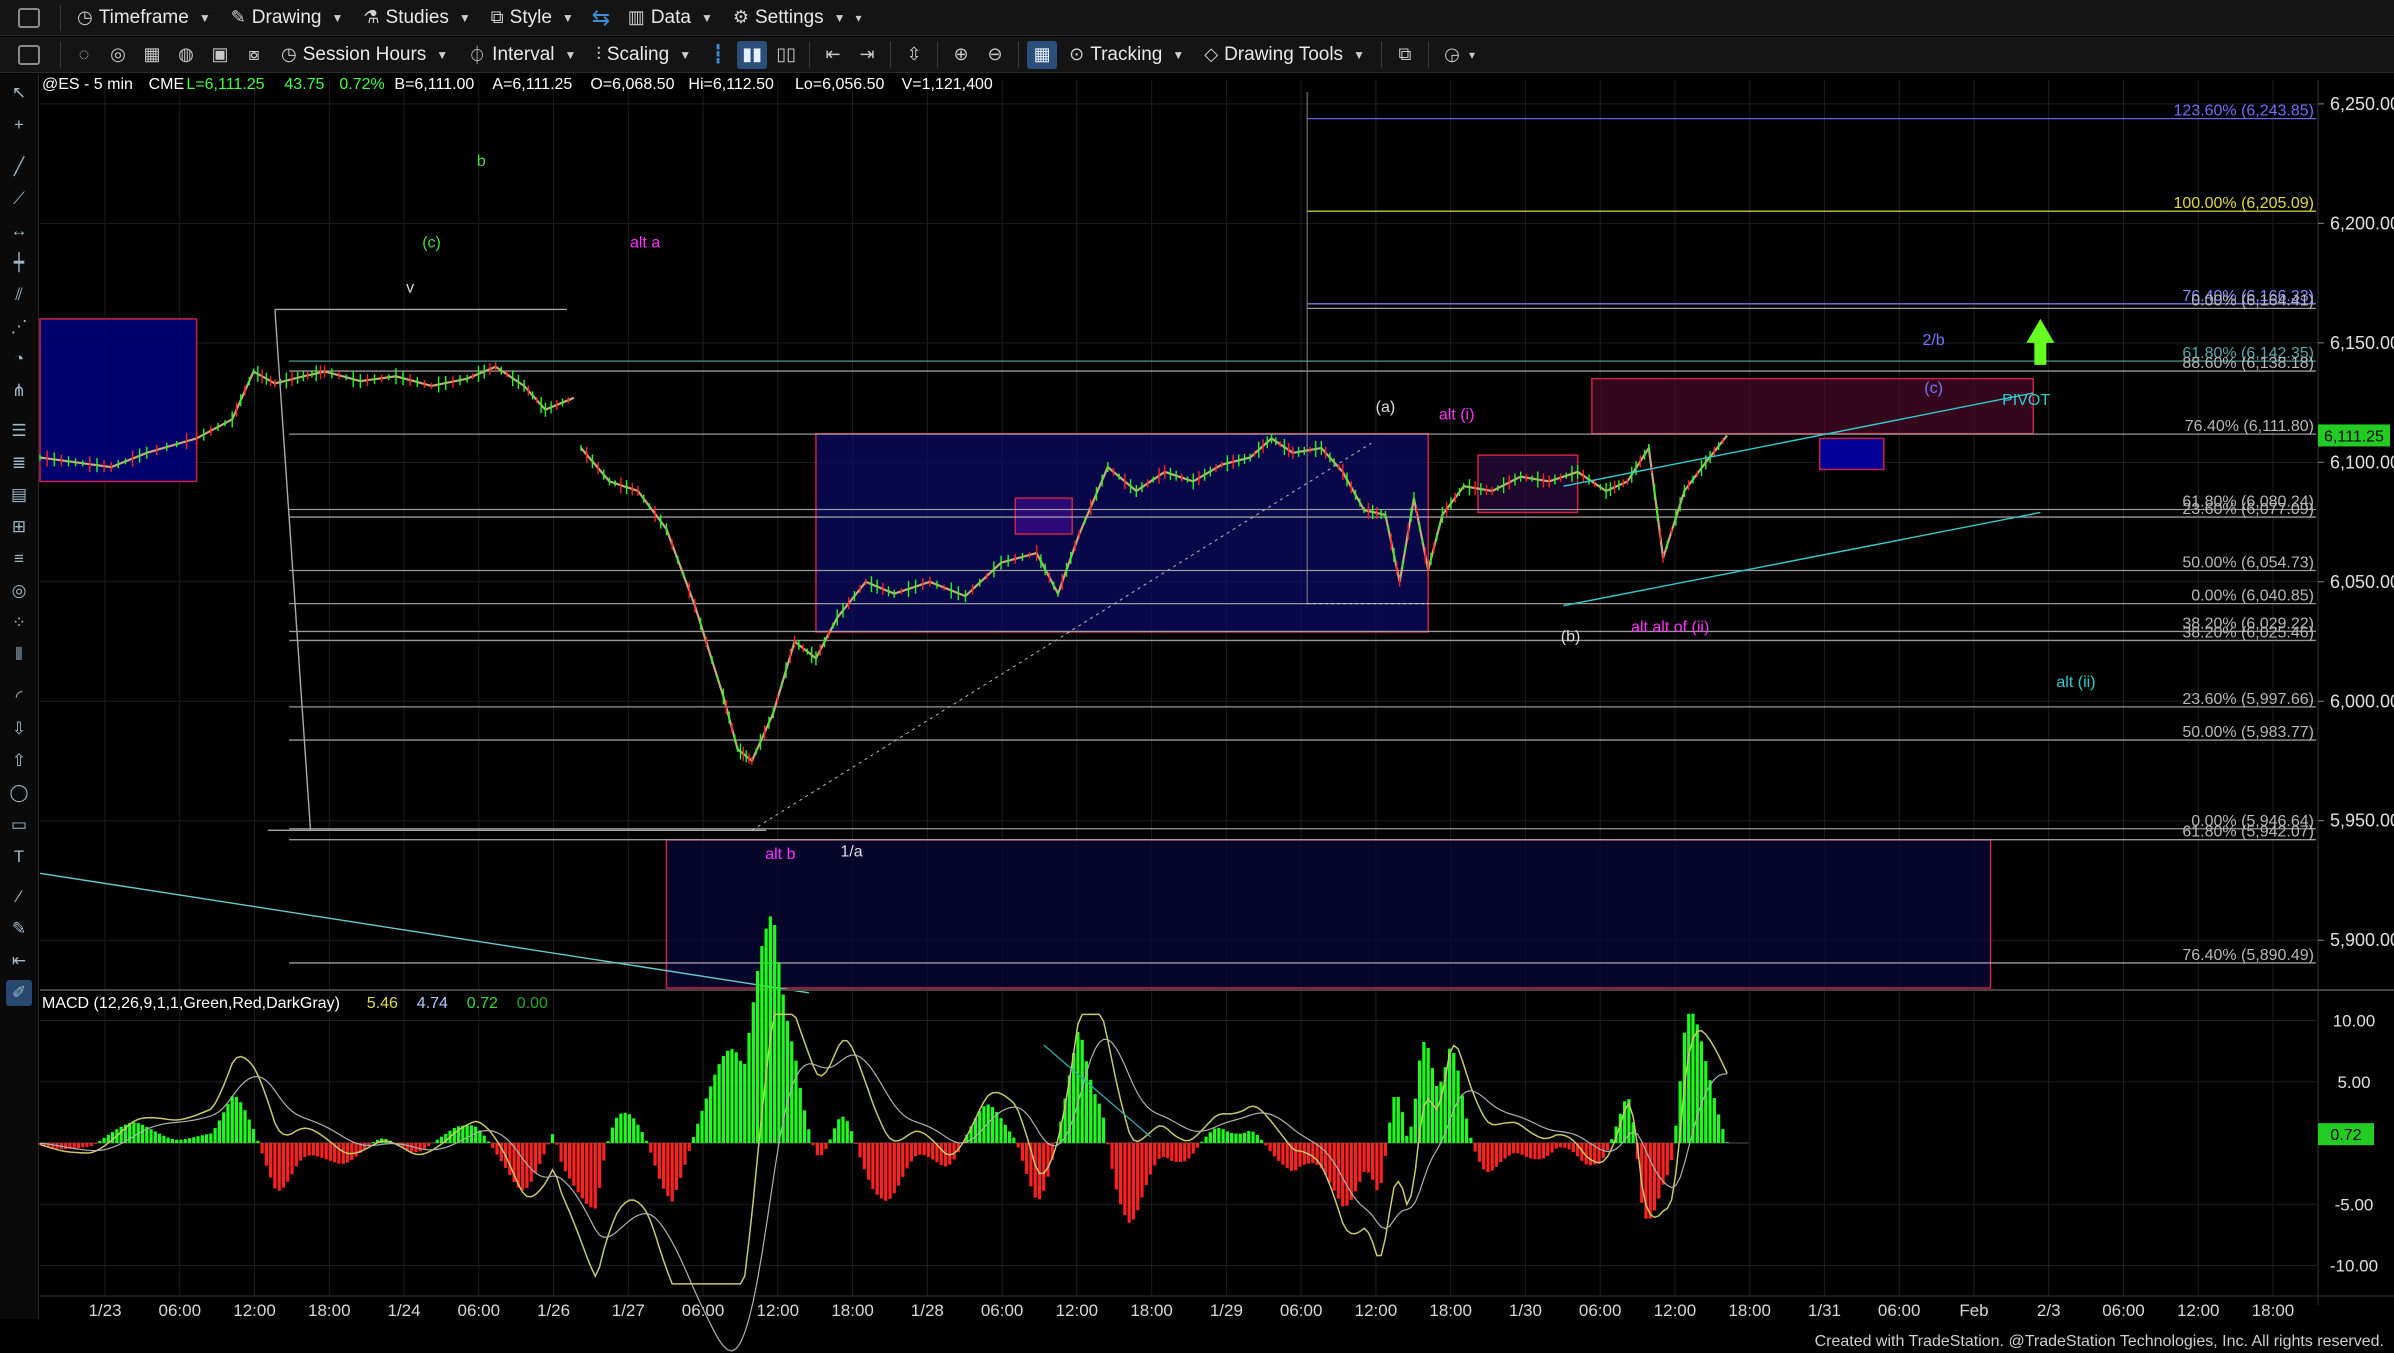 The width and height of the screenshot is (2394, 1353). What do you see at coordinates (2248, 732) in the screenshot?
I see `fib-label: 50.00% (5,983.77)` at bounding box center [2248, 732].